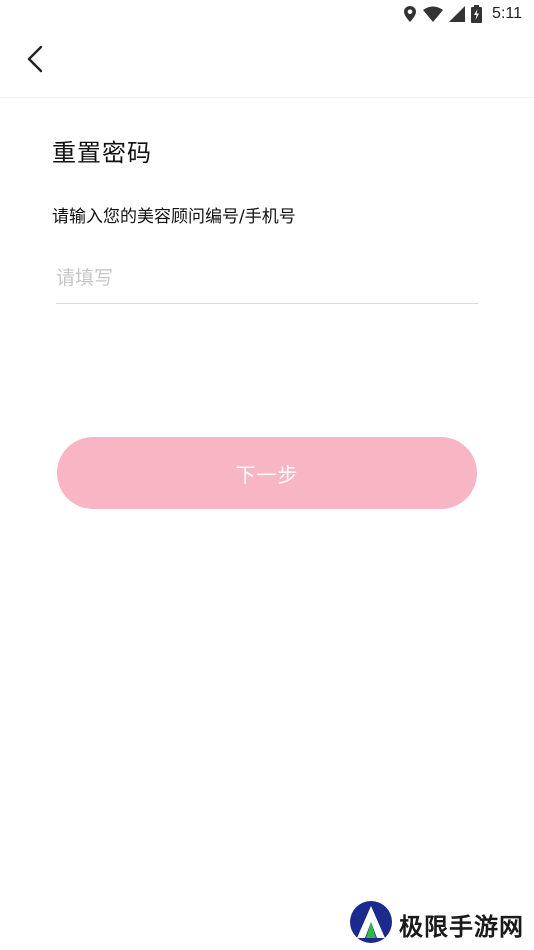 The image size is (534, 950). I want to click on account-input-field, so click(267, 278).